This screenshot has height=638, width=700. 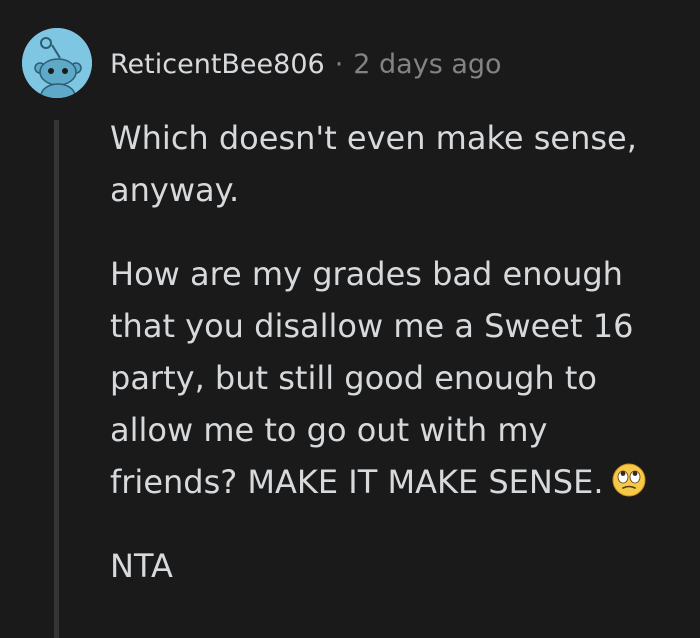 What do you see at coordinates (373, 164) in the screenshot?
I see `comment-paragraph: Which doesn't even make sense, anyway.` at bounding box center [373, 164].